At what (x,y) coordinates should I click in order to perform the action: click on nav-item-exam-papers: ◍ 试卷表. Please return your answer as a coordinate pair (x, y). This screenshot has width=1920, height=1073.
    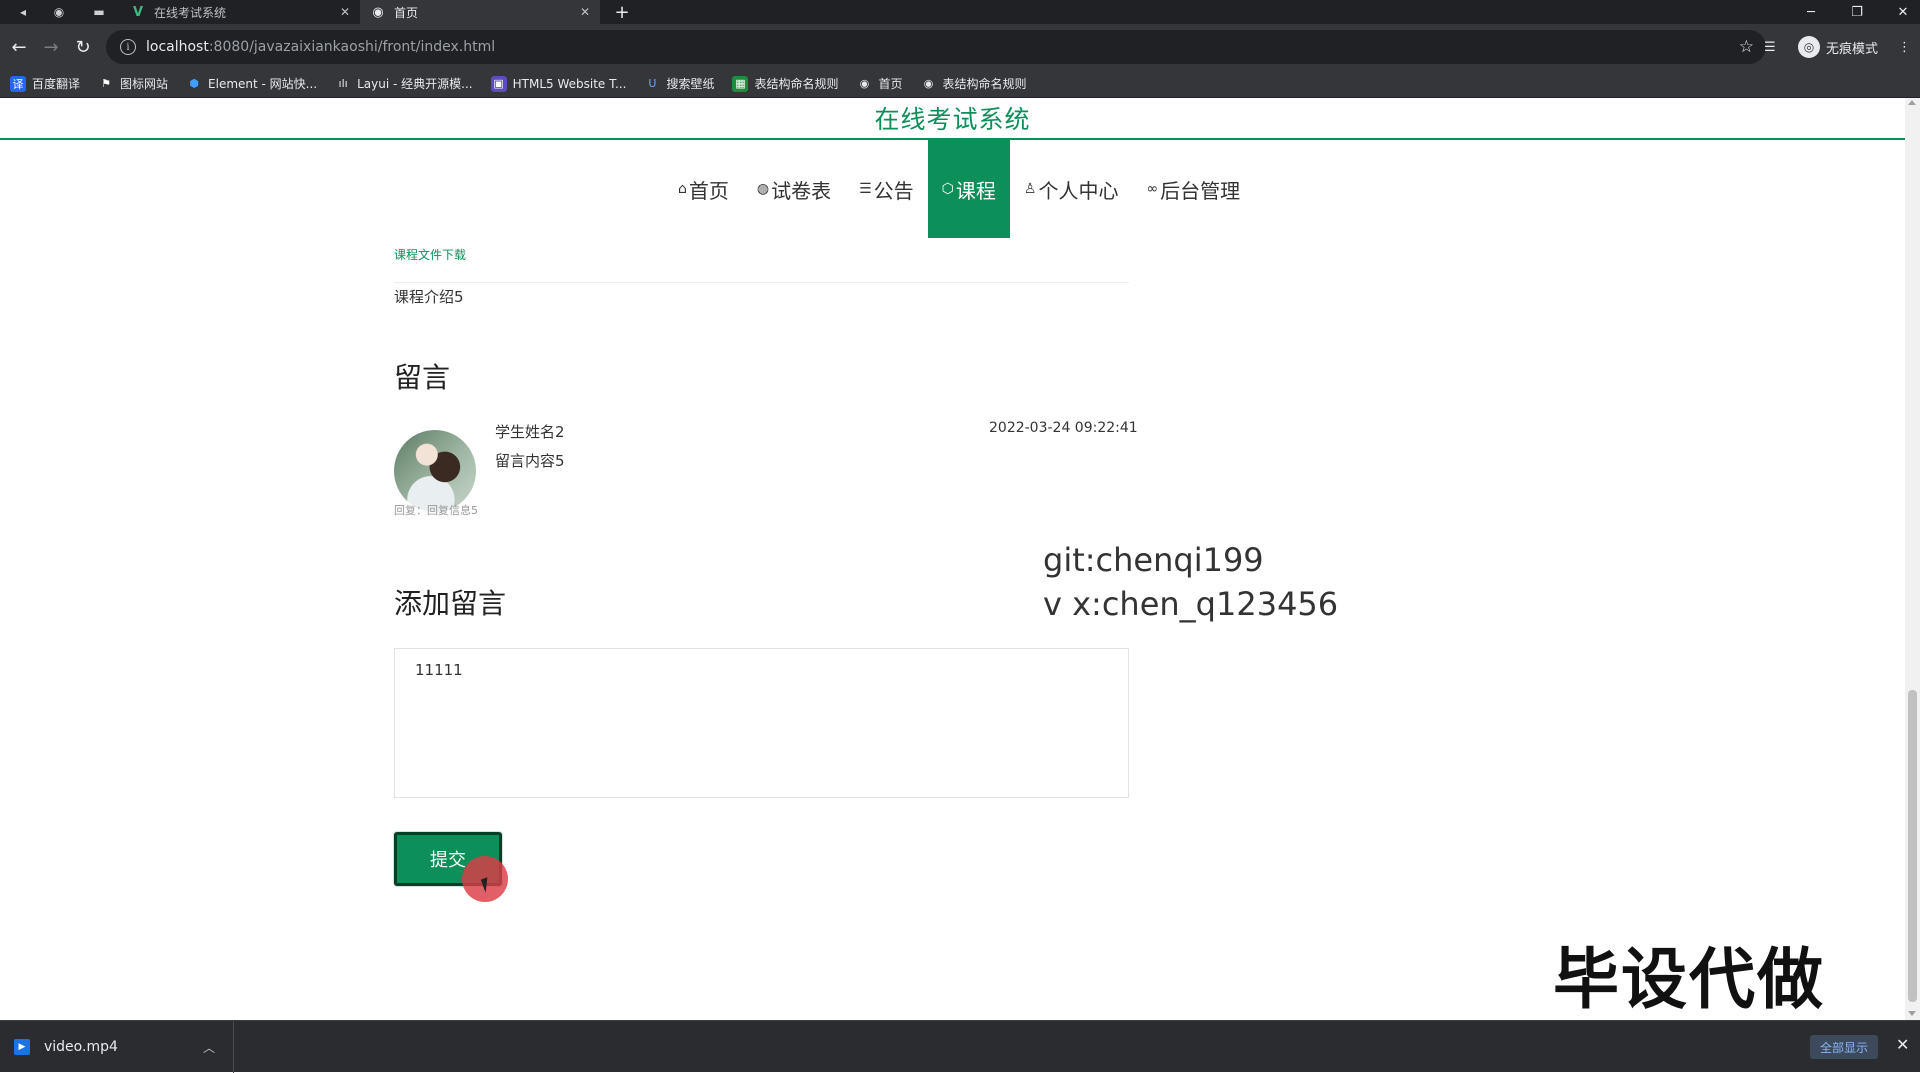
    Looking at the image, I should click on (794, 189).